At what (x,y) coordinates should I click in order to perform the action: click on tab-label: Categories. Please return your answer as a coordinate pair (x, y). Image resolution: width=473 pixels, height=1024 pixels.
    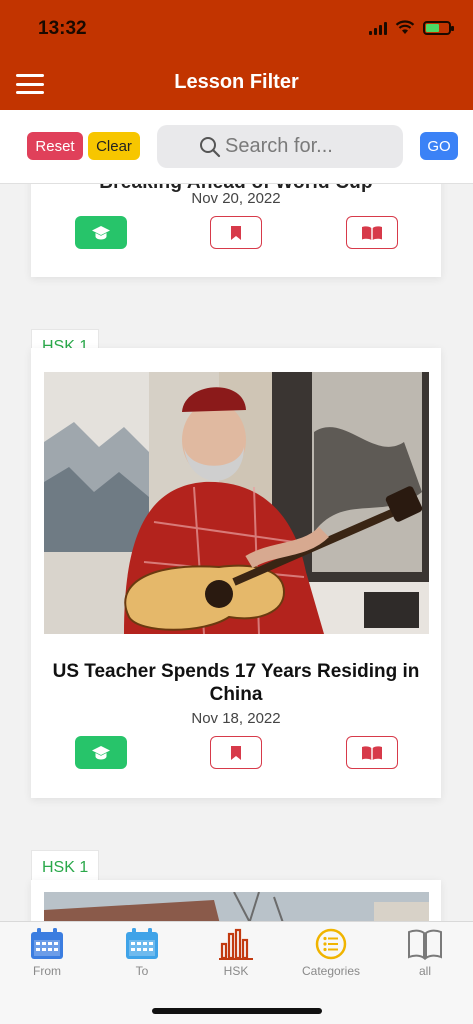
    Looking at the image, I should click on (331, 971).